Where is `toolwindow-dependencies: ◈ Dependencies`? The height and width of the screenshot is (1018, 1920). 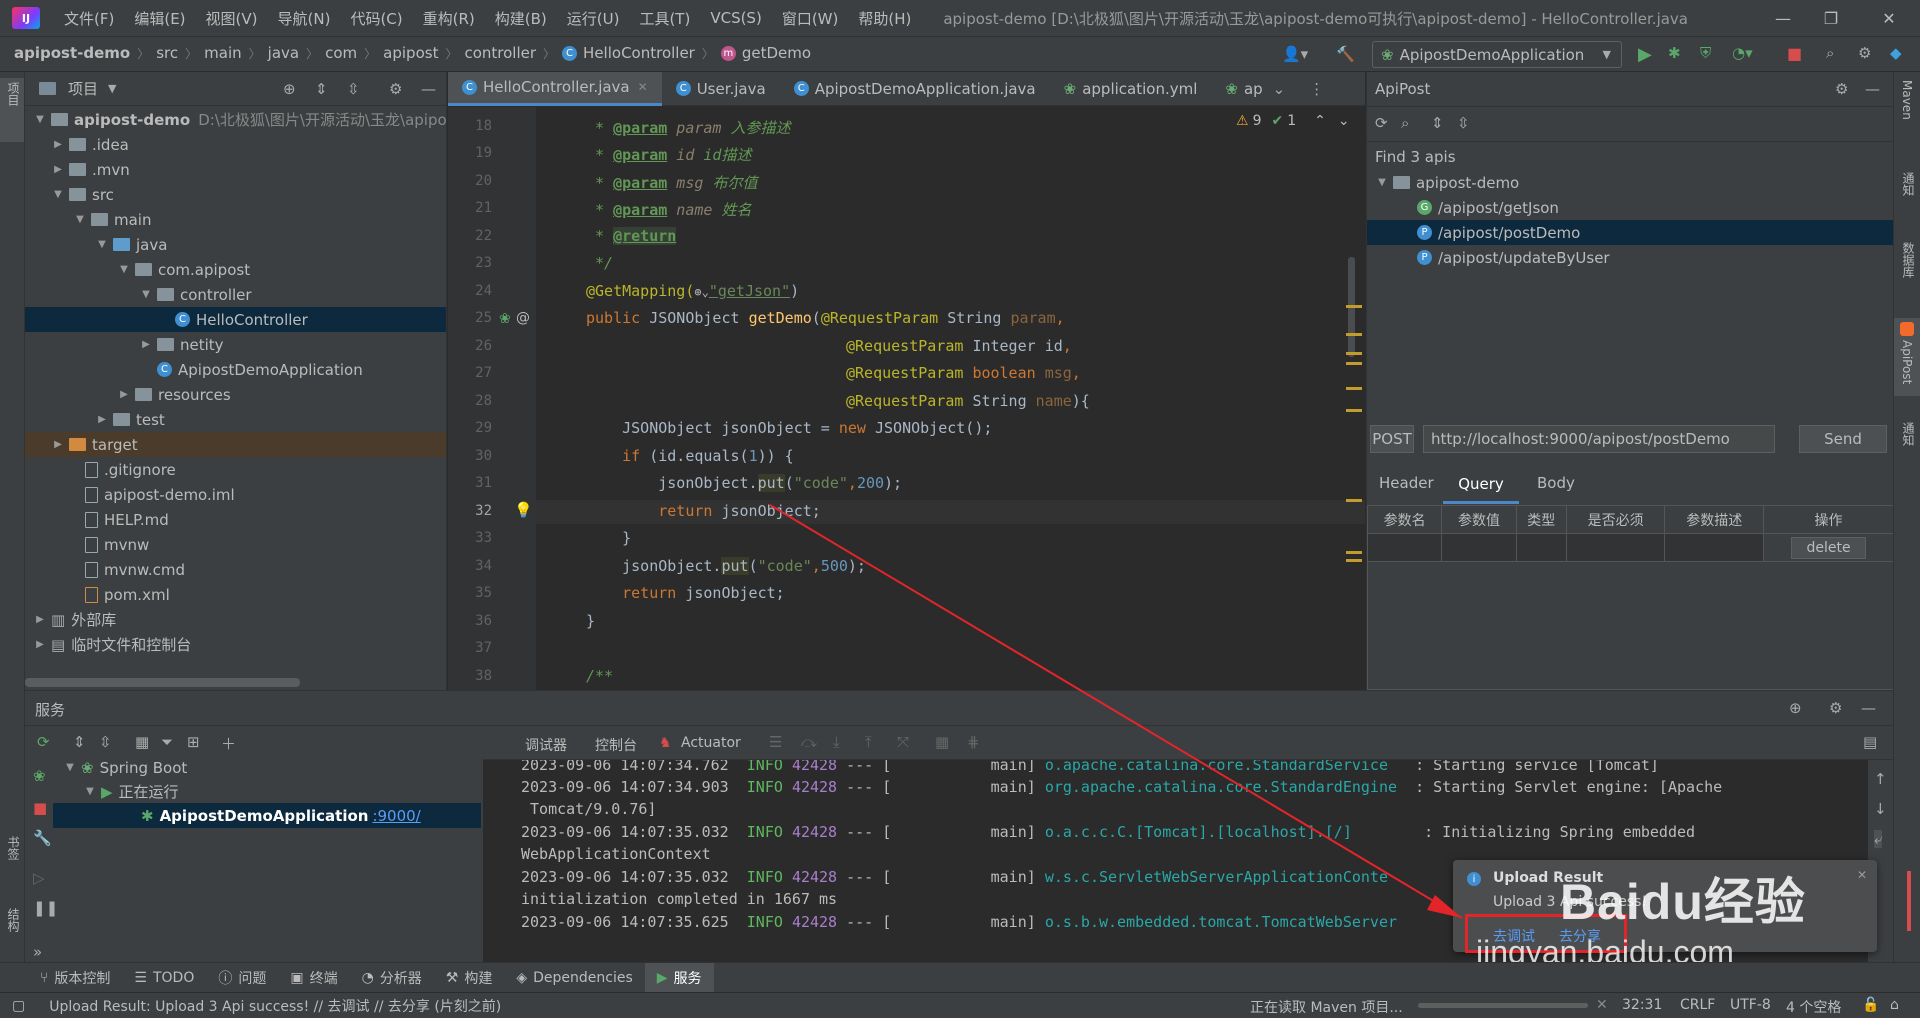
toolwindow-dependencies: ◈ Dependencies is located at coordinates (574, 978).